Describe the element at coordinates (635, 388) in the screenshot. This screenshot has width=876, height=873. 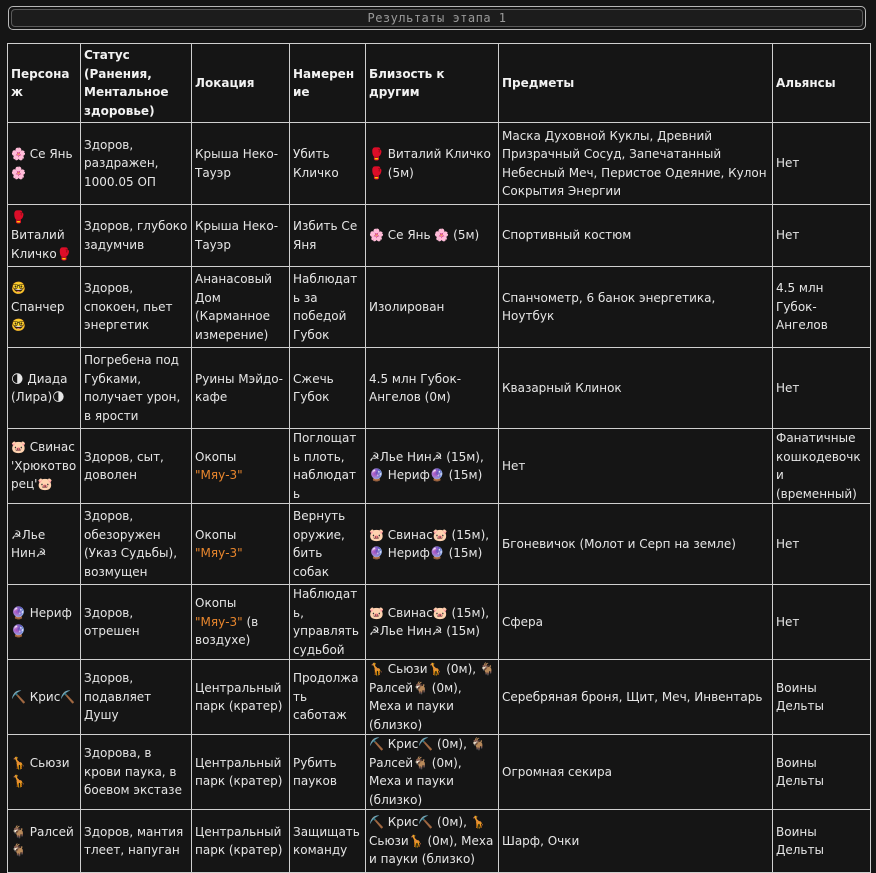
I see `items-cell: Квазарный Клинок` at that location.